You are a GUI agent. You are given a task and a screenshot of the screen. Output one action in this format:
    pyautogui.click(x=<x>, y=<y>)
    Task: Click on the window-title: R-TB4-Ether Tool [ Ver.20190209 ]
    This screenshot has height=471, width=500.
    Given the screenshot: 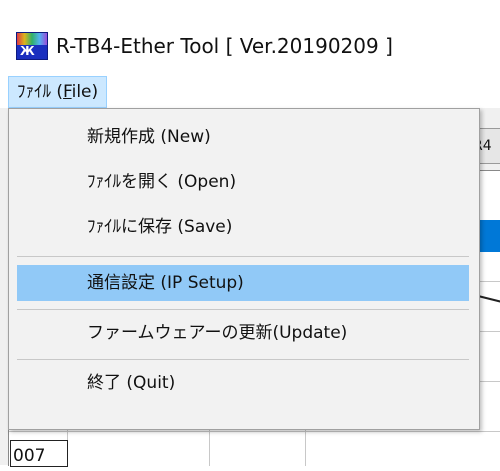 What is the action you would take?
    pyautogui.click(x=224, y=46)
    